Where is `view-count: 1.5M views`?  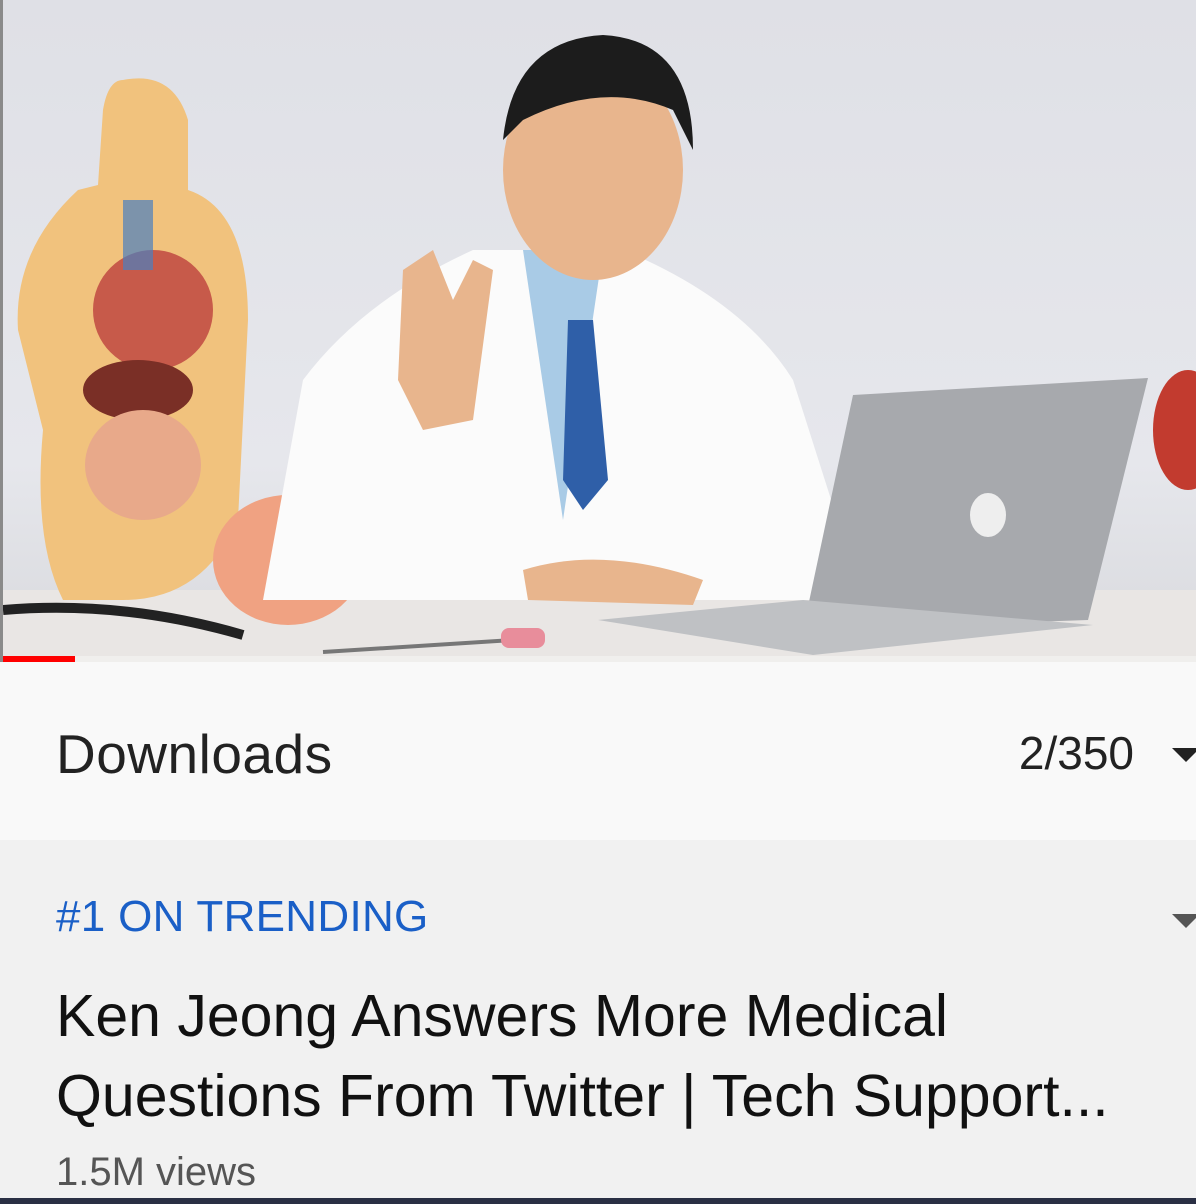
view-count: 1.5M views is located at coordinates (156, 1172).